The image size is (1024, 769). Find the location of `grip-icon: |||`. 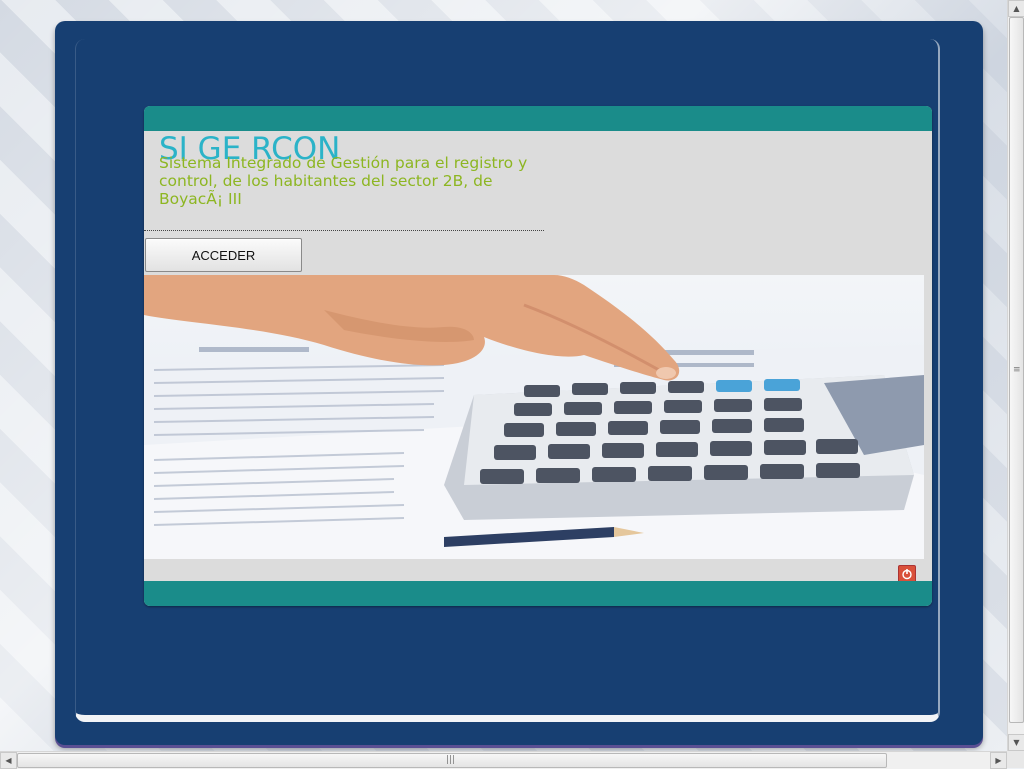

grip-icon: ||| is located at coordinates (451, 760).